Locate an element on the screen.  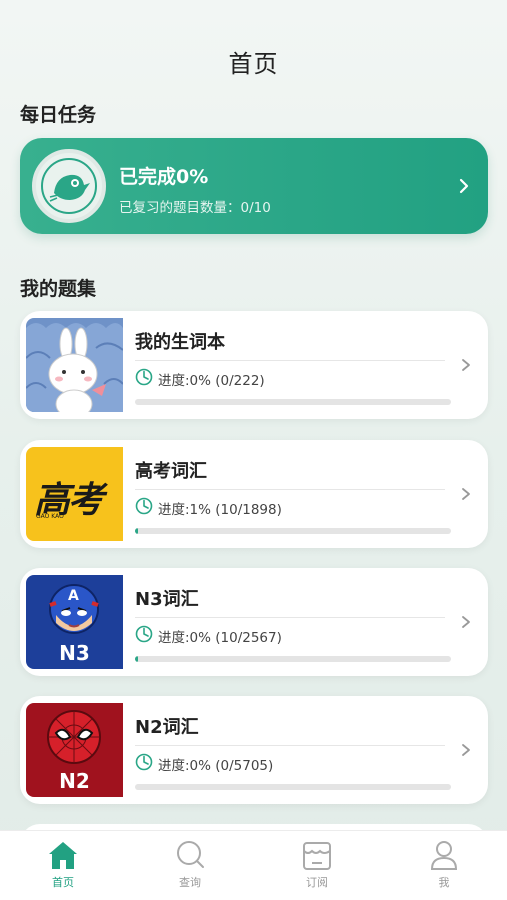
tab-label: 订阅 is located at coordinates (317, 882).